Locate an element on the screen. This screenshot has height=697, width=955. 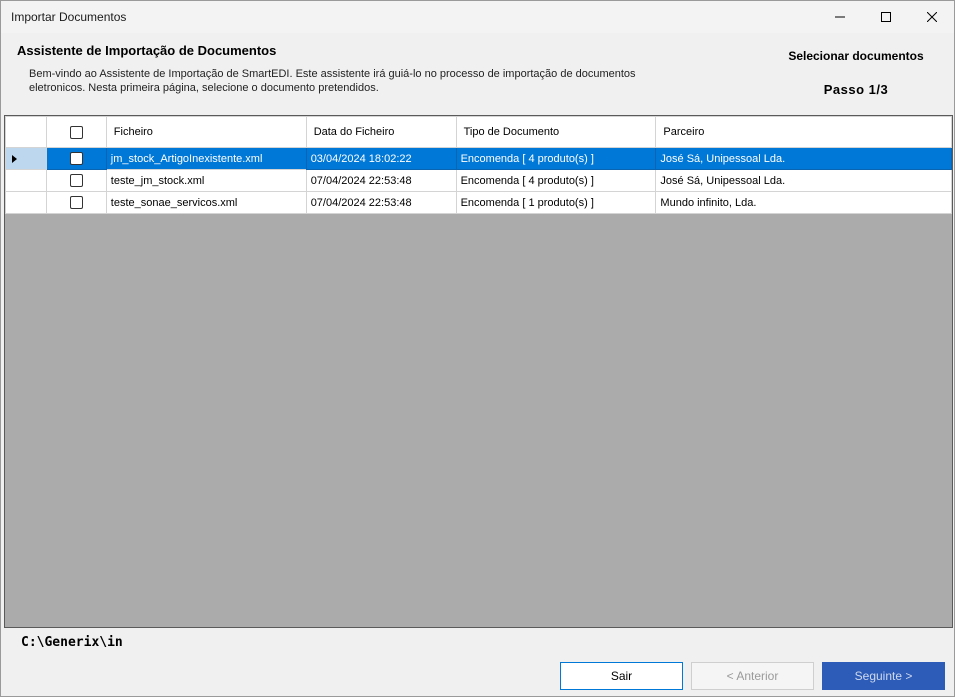
cell-tipo: Encomenda [ 1 produto(s) ] is located at coordinates (556, 202).